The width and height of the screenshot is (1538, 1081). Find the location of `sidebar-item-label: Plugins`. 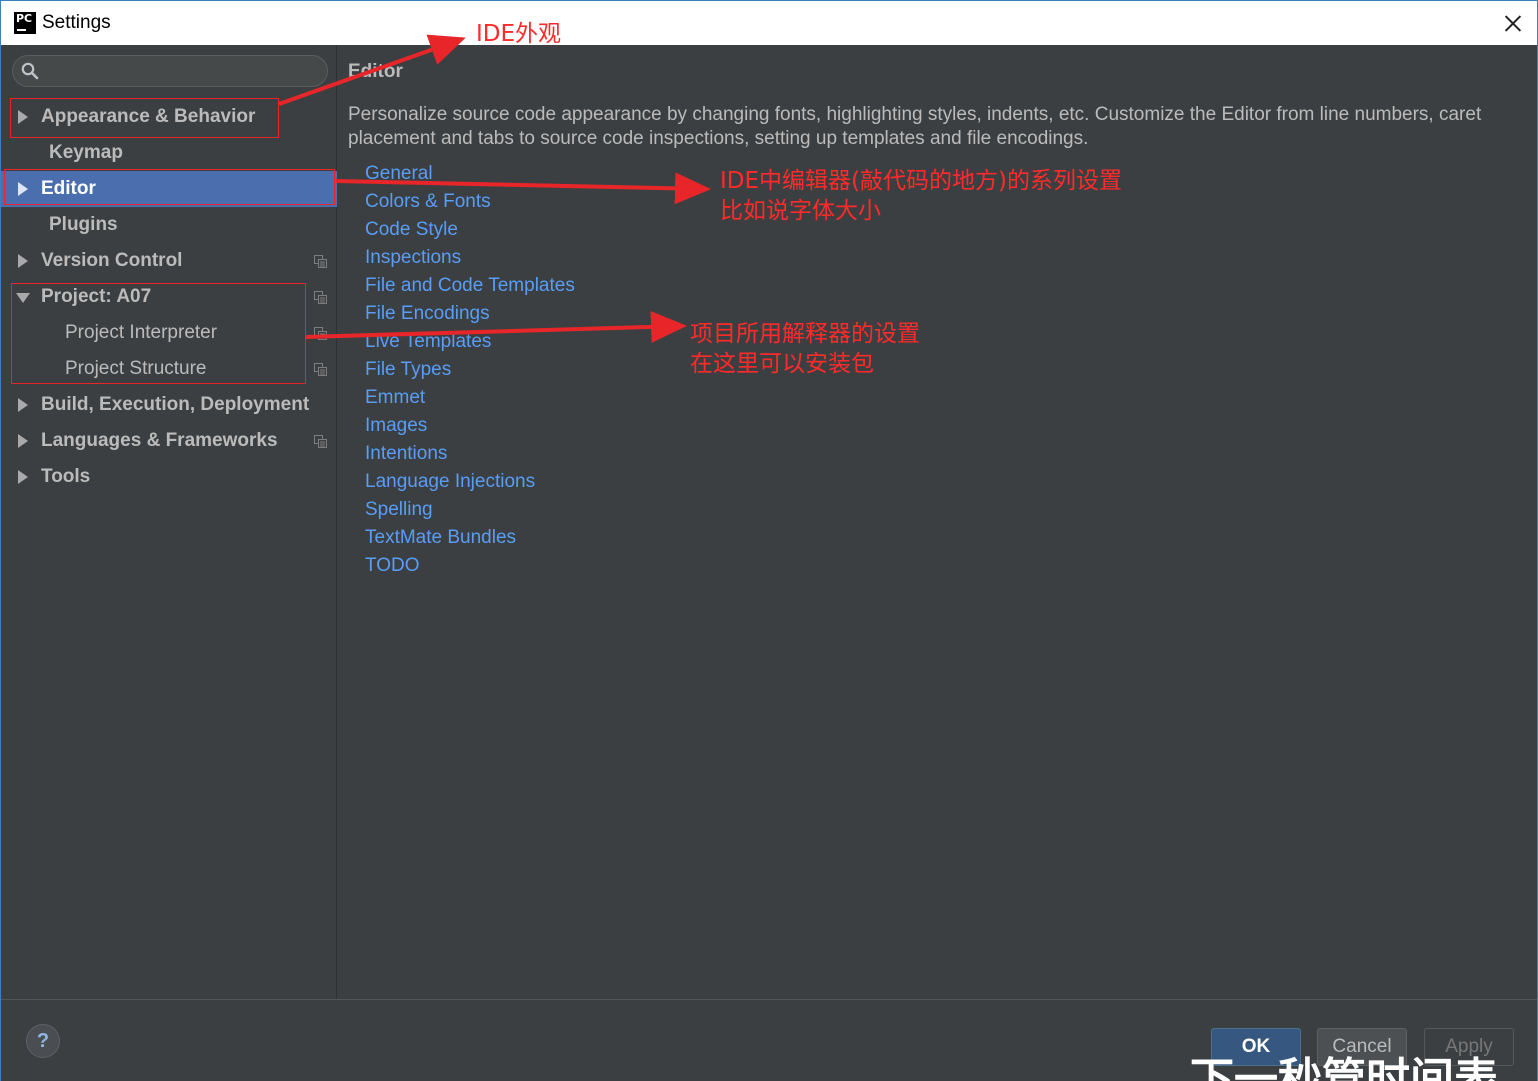

sidebar-item-label: Plugins is located at coordinates (83, 224).